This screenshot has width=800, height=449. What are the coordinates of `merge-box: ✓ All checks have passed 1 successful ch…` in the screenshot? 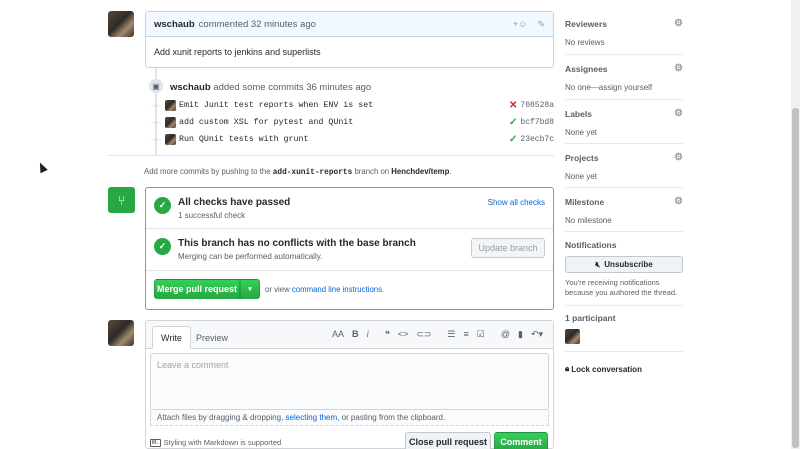 It's located at (349, 248).